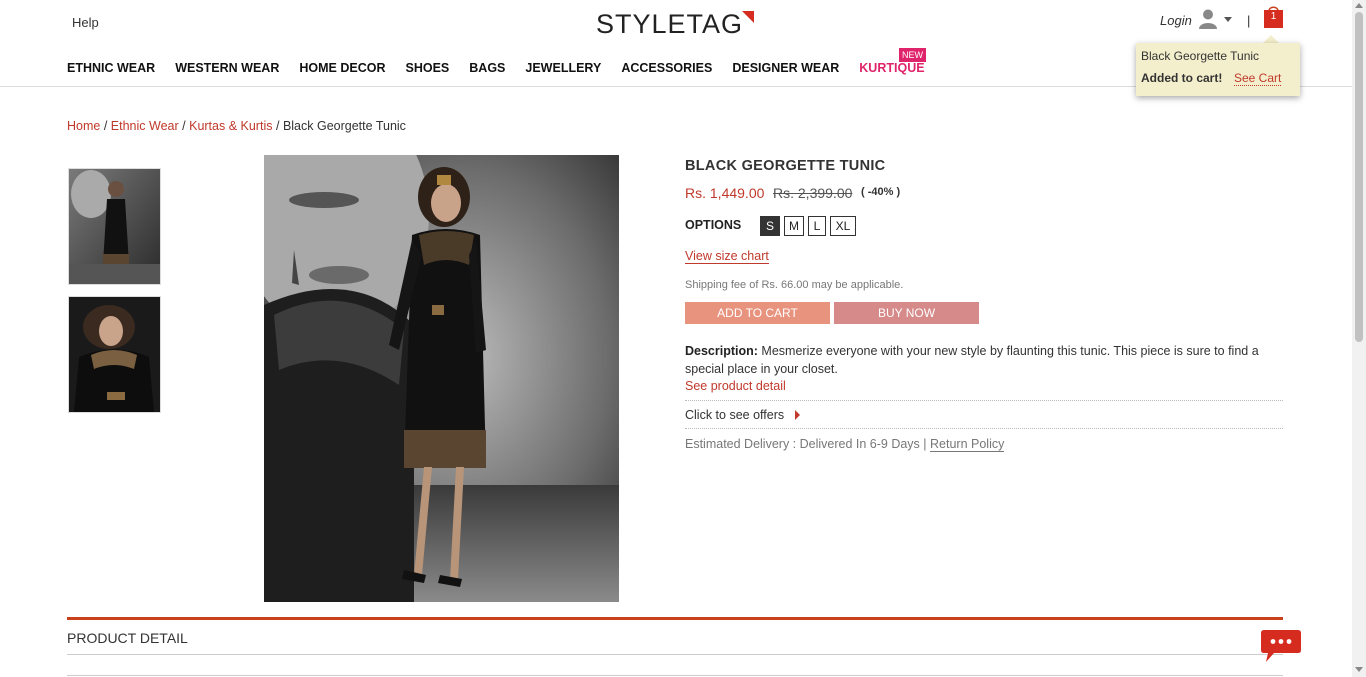  I want to click on chevron-down-icon, so click(1228, 19).